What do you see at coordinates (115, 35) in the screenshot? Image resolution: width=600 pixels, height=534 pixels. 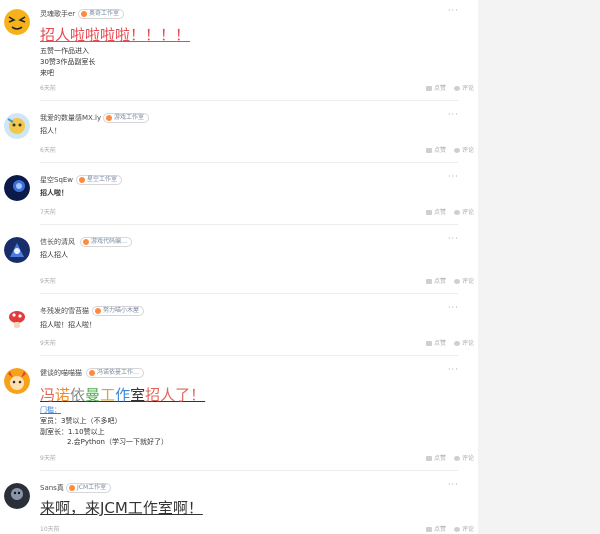 I see `post-headline: 招人啦啦啦啦！！！！` at bounding box center [115, 35].